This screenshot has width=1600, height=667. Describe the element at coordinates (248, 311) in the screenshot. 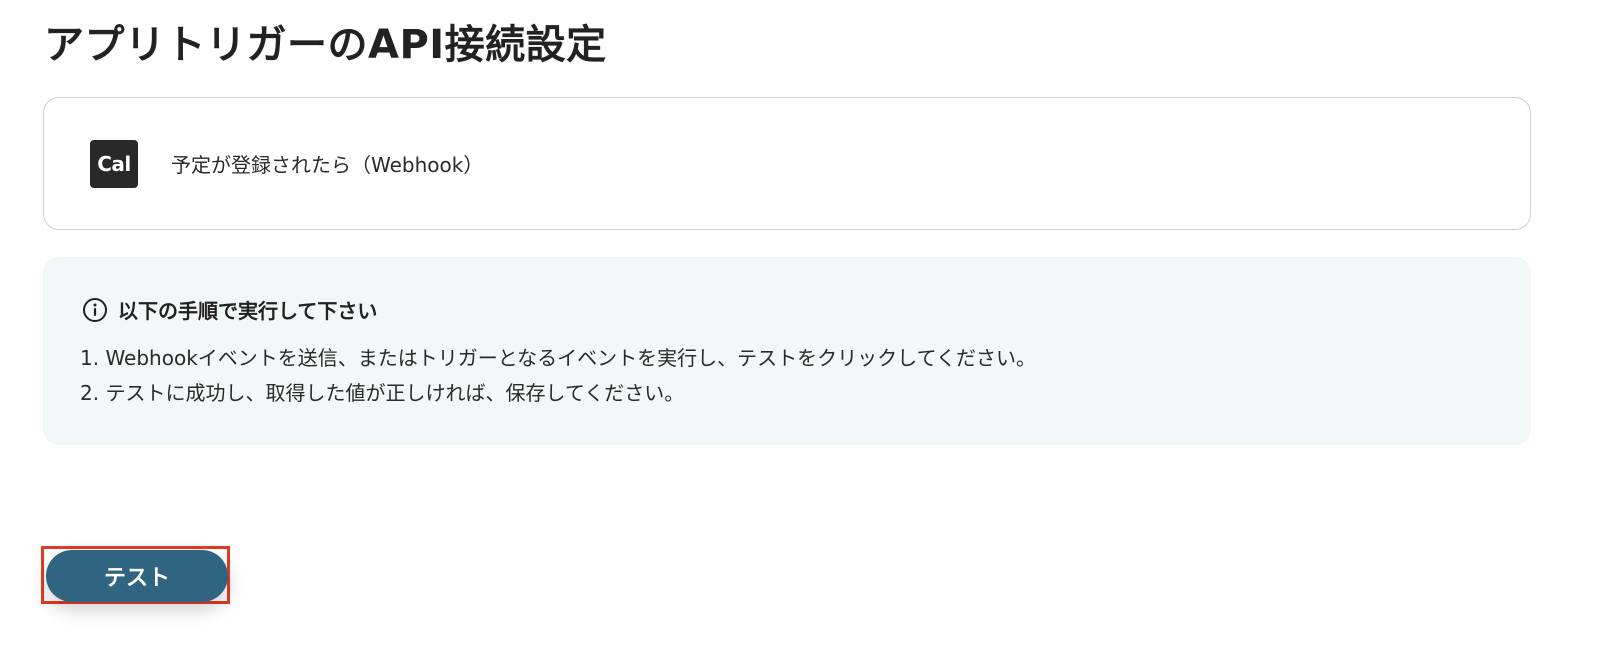

I see `instructions-heading-text: 以下の手順で実行して下さい` at that location.